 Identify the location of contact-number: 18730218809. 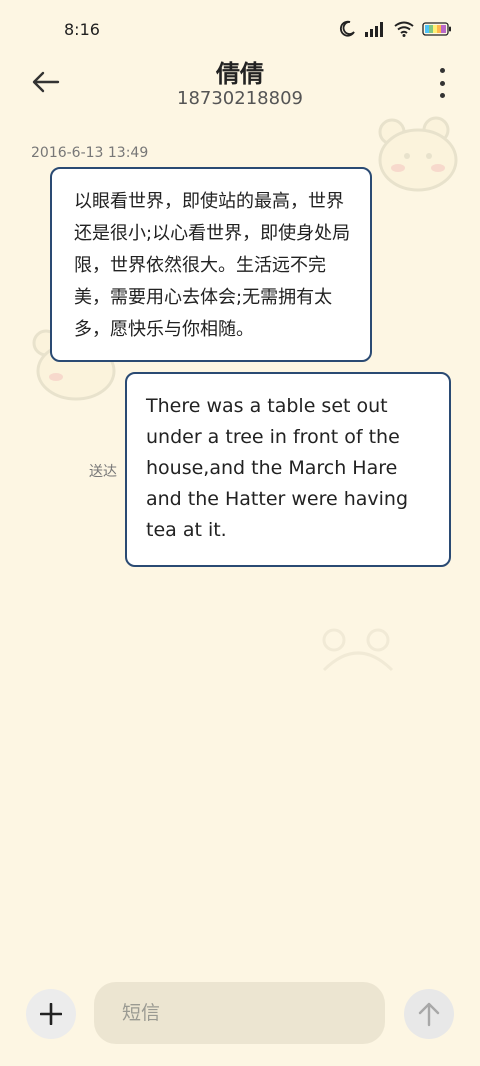
(240, 98).